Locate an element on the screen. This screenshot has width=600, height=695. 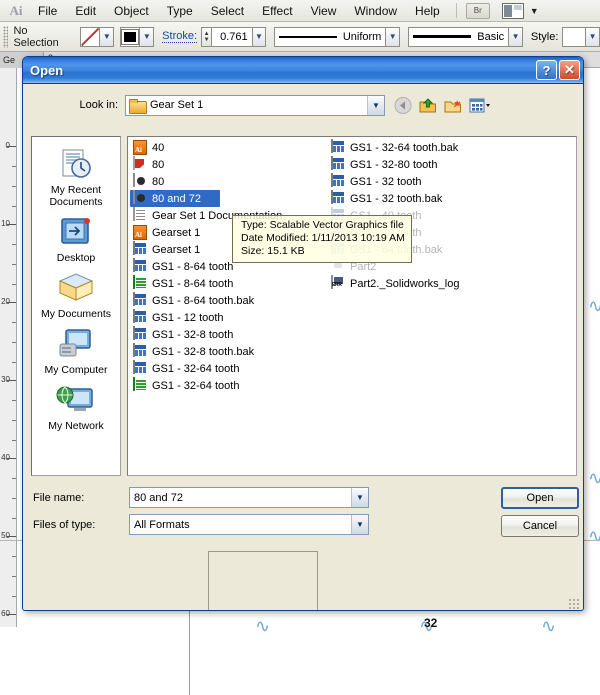
file-type-select: All Formats ▼ is located at coordinates (249, 524).